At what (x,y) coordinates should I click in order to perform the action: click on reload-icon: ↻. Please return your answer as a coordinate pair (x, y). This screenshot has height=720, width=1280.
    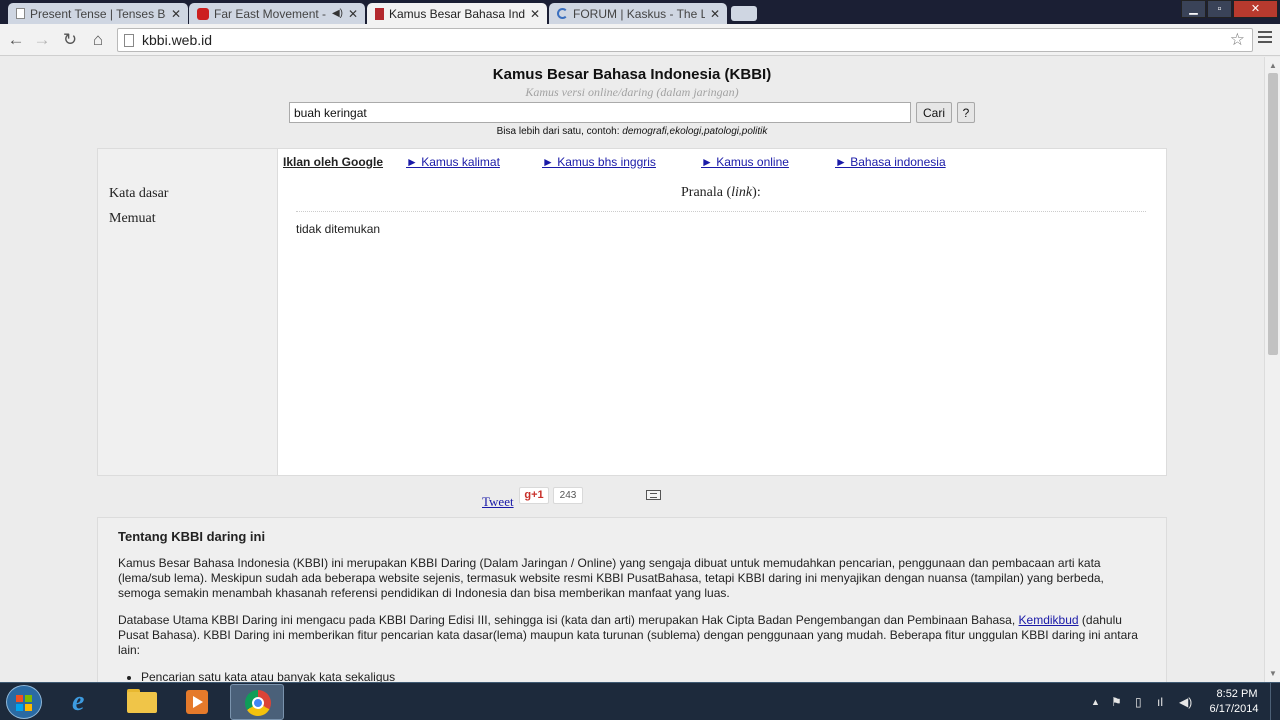
    Looking at the image, I should click on (70, 40).